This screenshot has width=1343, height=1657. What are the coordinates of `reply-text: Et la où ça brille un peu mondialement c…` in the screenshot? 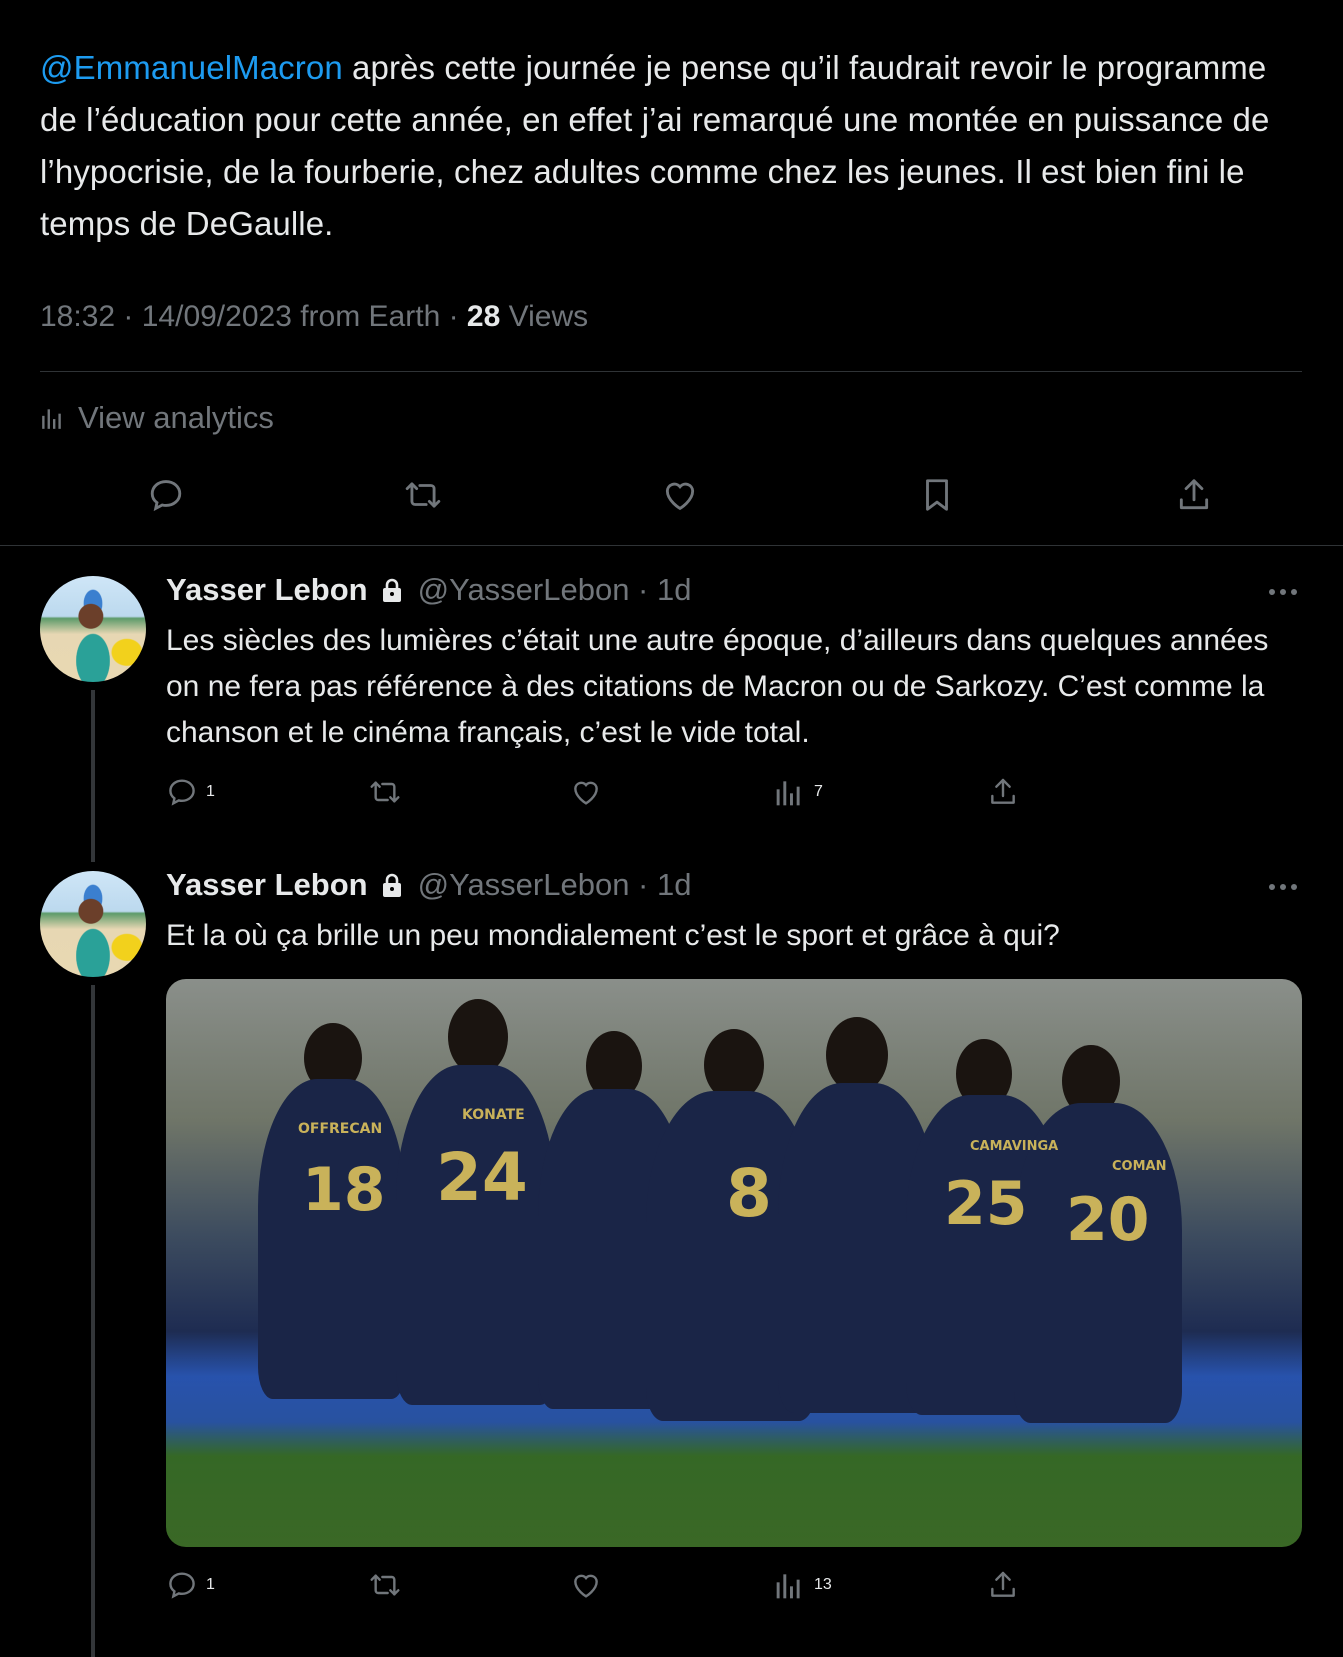 It's located at (613, 935).